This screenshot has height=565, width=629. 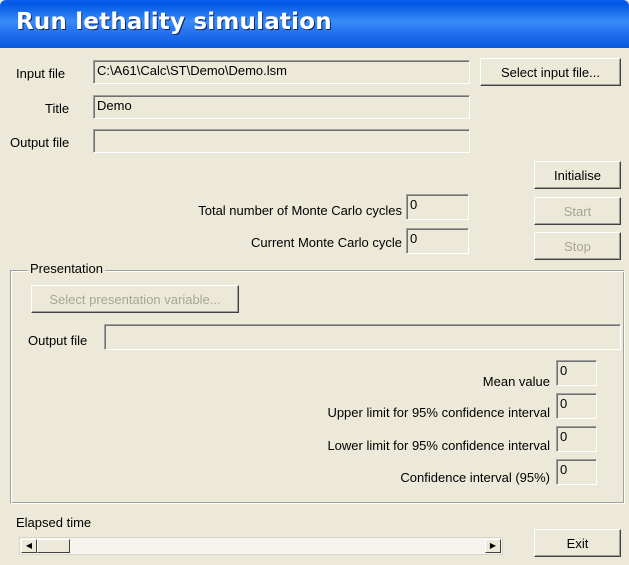 What do you see at coordinates (516, 381) in the screenshot?
I see `mean-value-label: Mean value` at bounding box center [516, 381].